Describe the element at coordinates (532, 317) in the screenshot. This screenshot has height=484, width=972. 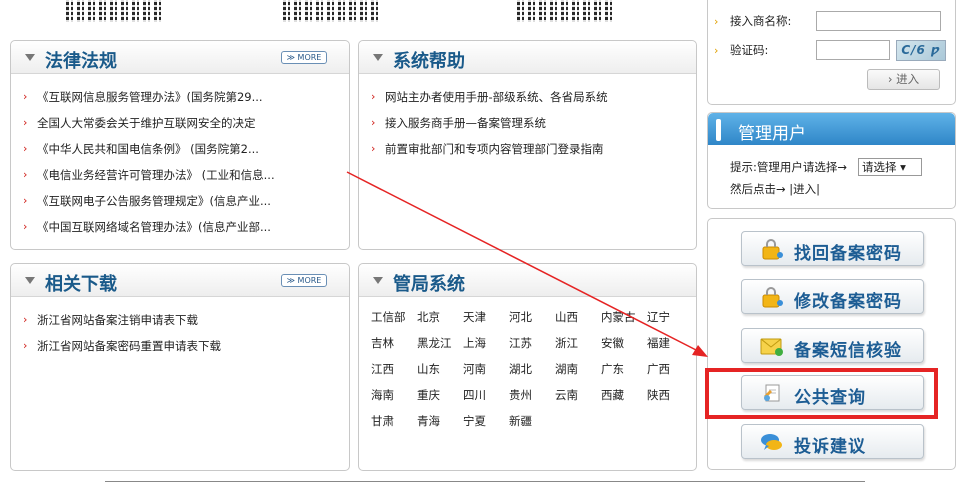
I see `bureau-city-link: 河北` at that location.